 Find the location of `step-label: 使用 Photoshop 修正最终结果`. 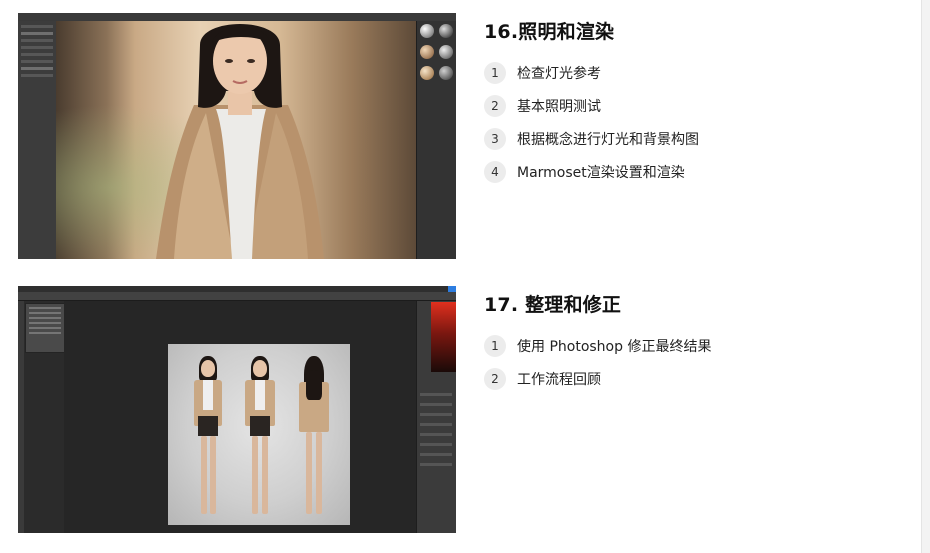

step-label: 使用 Photoshop 修正最终结果 is located at coordinates (614, 347).